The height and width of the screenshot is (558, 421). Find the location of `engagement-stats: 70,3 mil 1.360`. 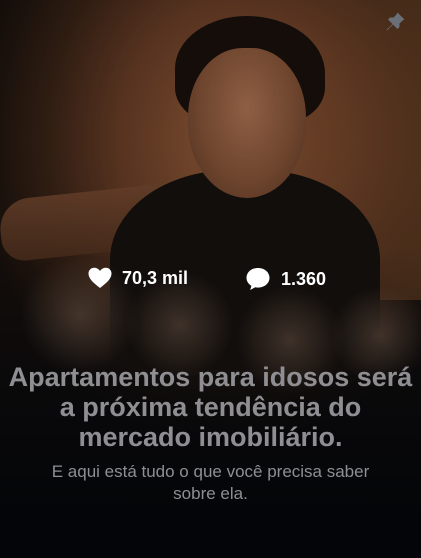

engagement-stats: 70,3 mil 1.360 is located at coordinates (210, 280).